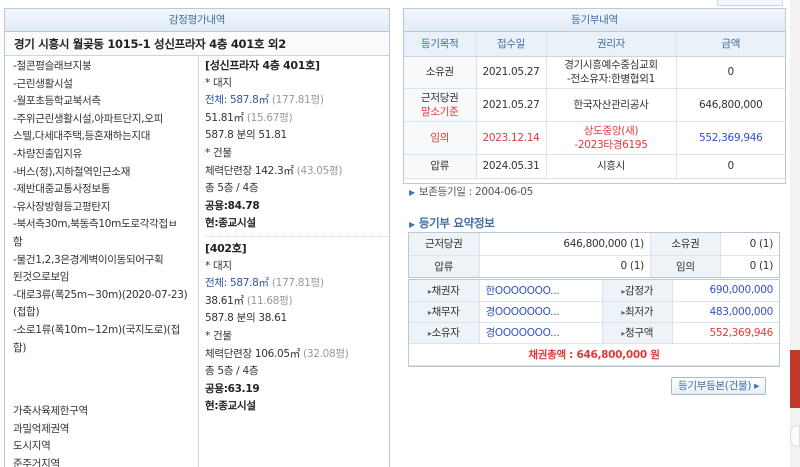 This screenshot has width=800, height=467. Describe the element at coordinates (795, 379) in the screenshot. I see `side-banner` at that location.